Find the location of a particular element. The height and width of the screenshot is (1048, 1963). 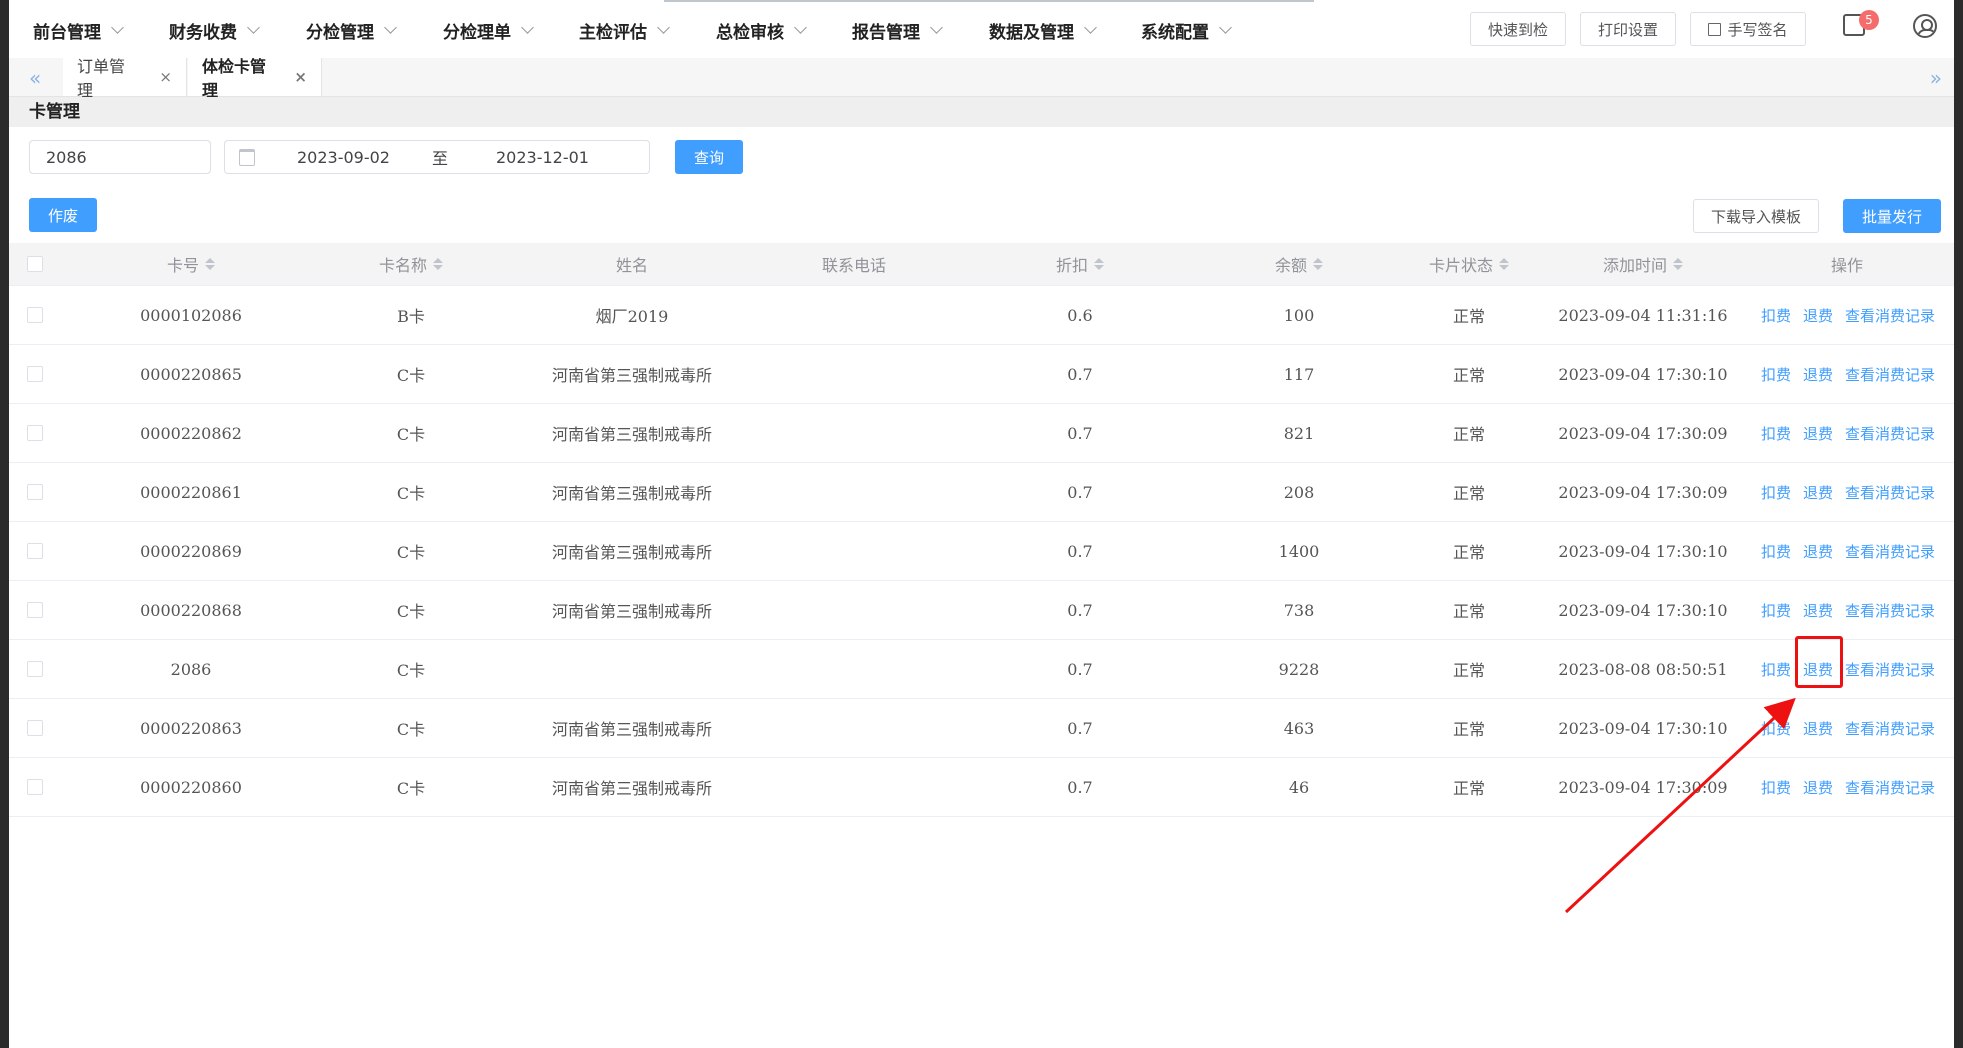

annotation-arrow is located at coordinates (1680, 805).